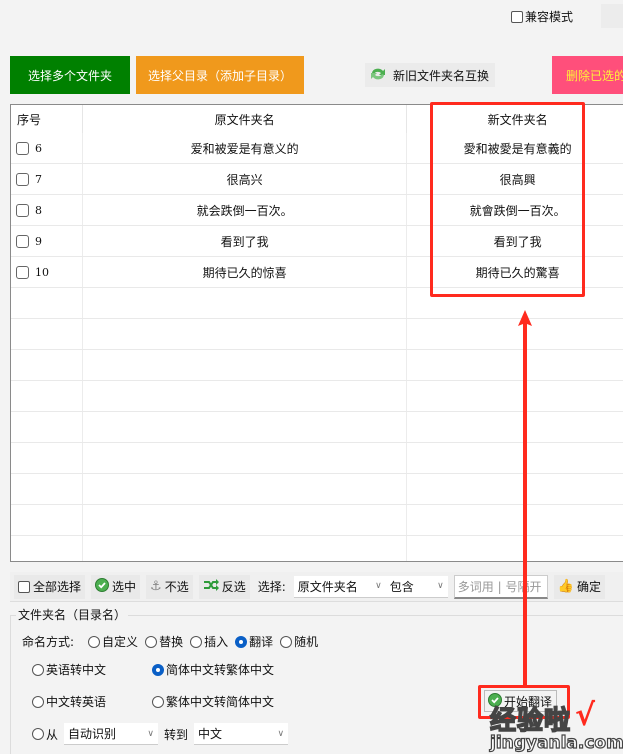  I want to click on naming-option-0: 自定义, so click(113, 641).